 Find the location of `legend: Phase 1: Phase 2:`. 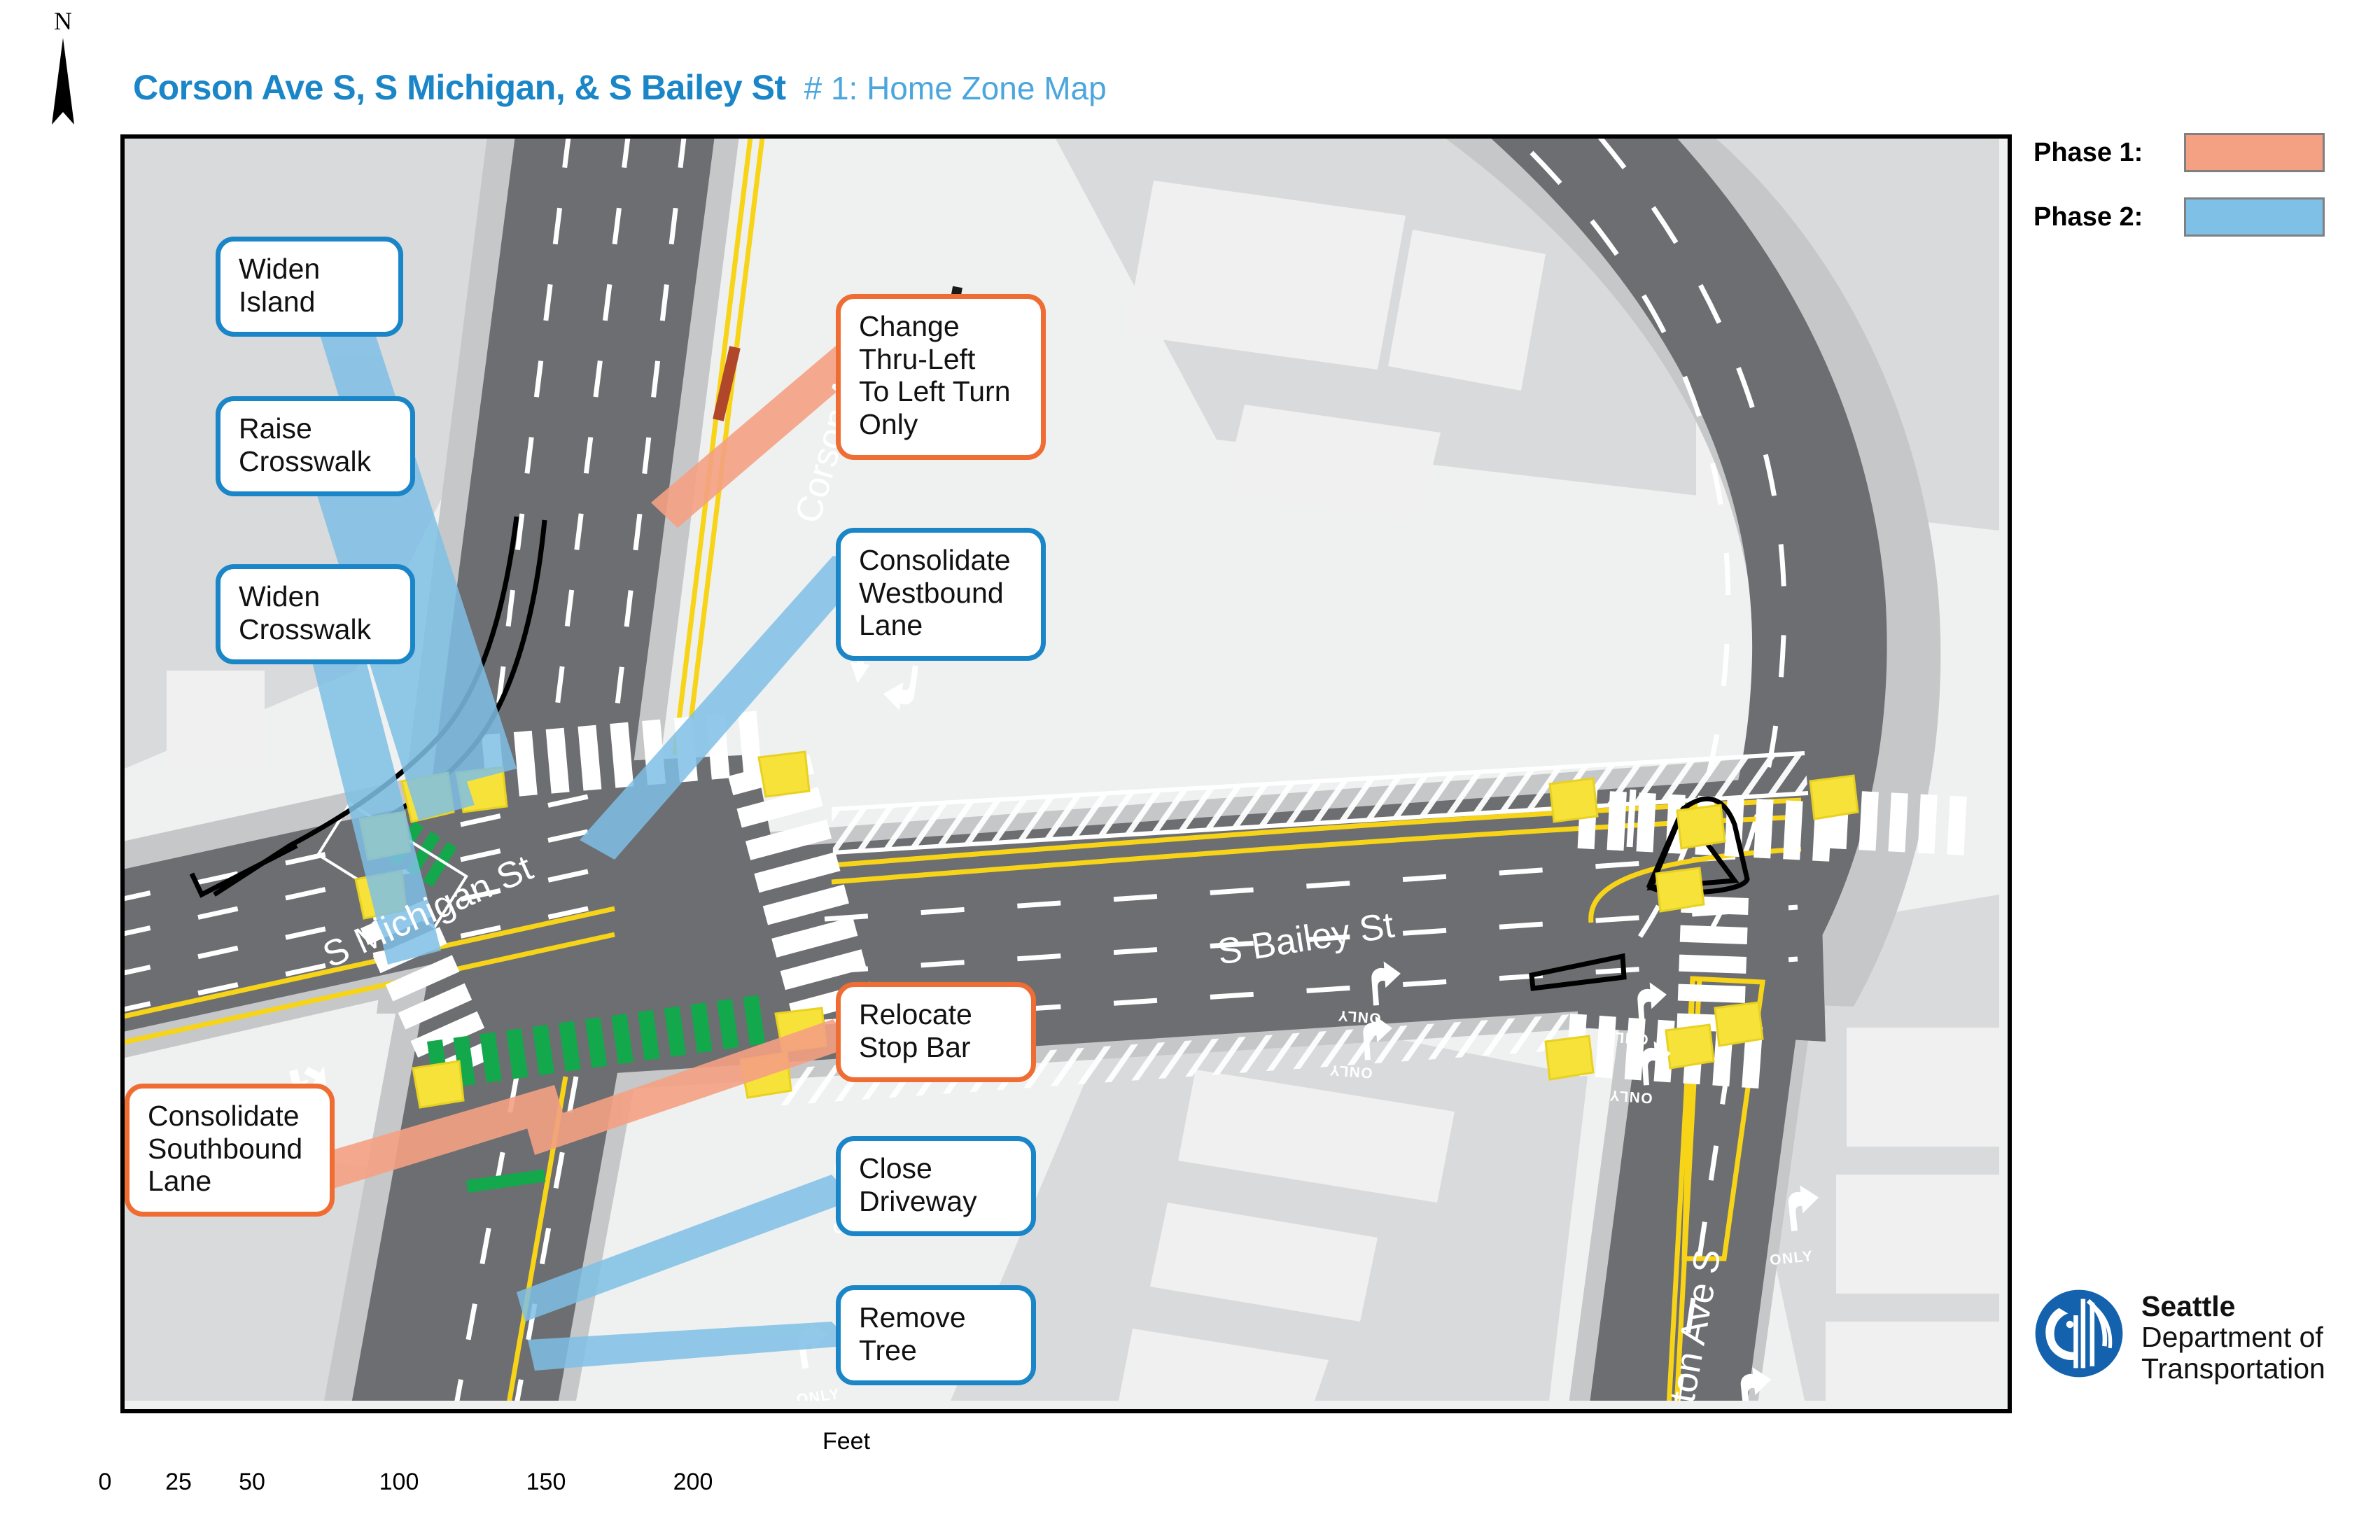

legend: Phase 1: Phase 2: is located at coordinates (2190, 197).